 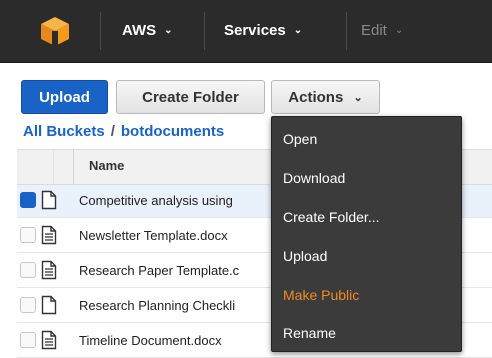 What do you see at coordinates (366, 178) in the screenshot?
I see `menu-item-download: Download` at bounding box center [366, 178].